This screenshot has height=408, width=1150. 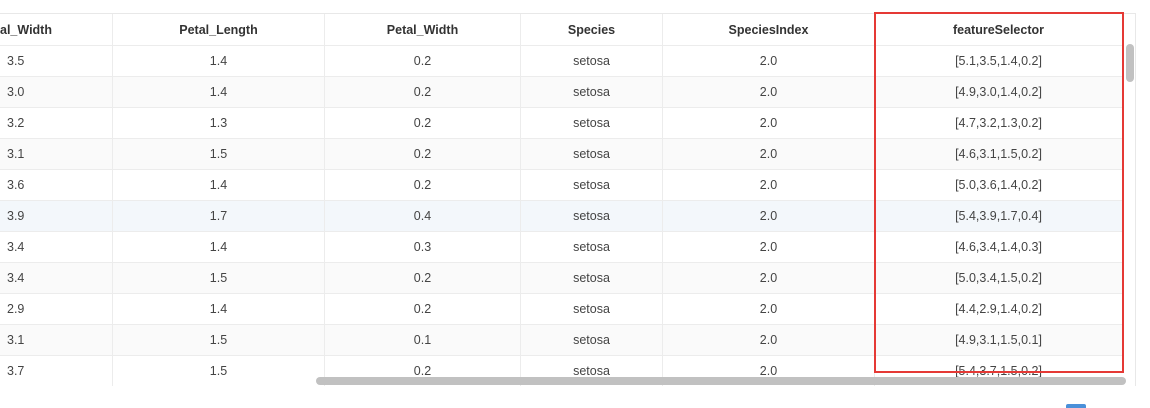 What do you see at coordinates (423, 216) in the screenshot?
I see `table-cell: 0.4` at bounding box center [423, 216].